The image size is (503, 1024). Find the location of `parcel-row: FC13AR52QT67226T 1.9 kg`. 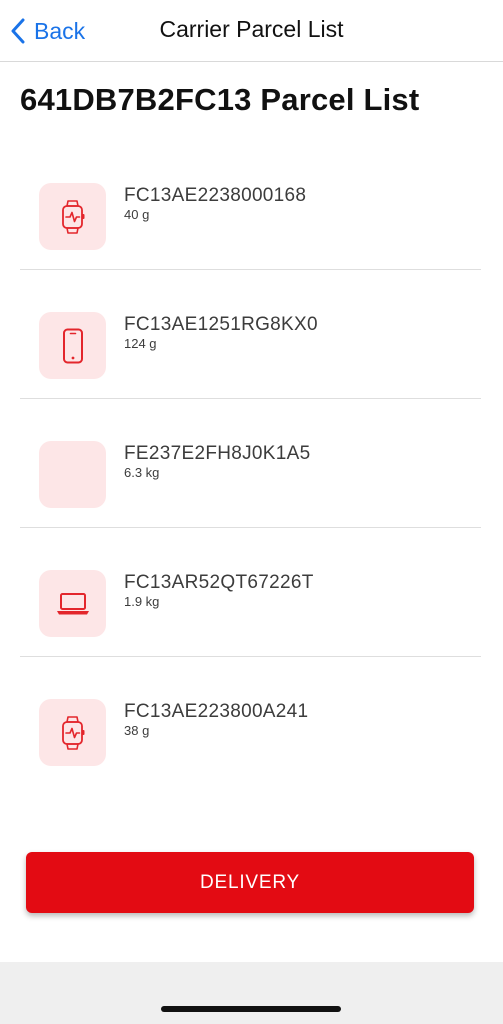

parcel-row: FC13AR52QT67226T 1.9 kg is located at coordinates (250, 592).